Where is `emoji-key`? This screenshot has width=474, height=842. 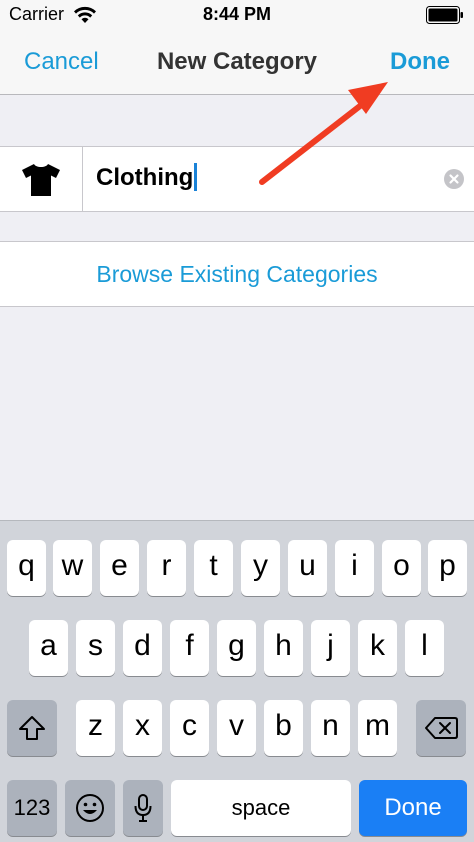 emoji-key is located at coordinates (90, 808).